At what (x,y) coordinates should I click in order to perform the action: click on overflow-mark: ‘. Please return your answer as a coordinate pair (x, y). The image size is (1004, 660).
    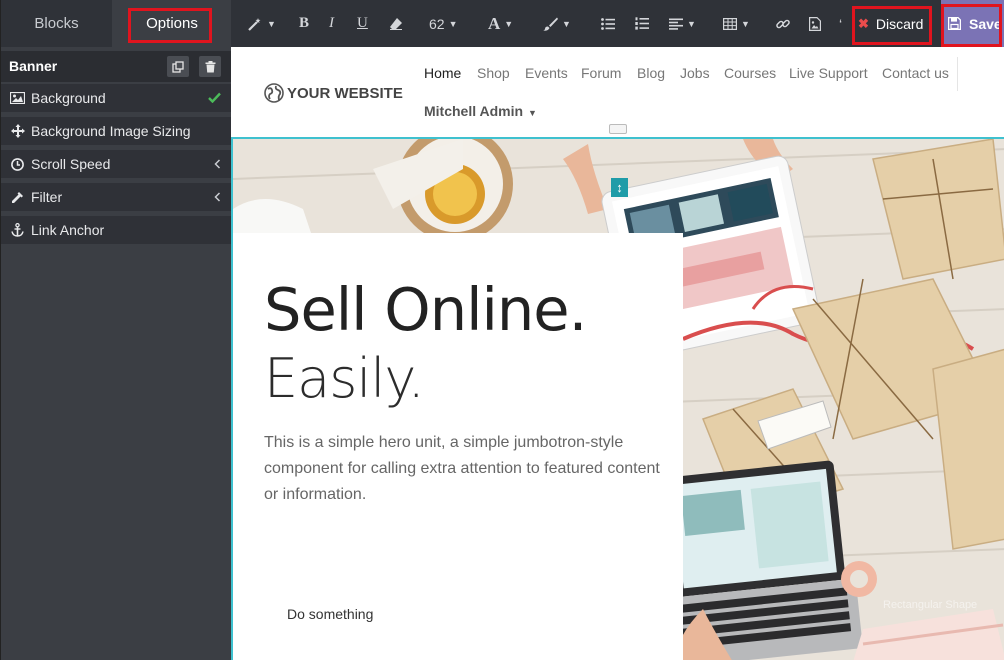
    Looking at the image, I should click on (841, 23).